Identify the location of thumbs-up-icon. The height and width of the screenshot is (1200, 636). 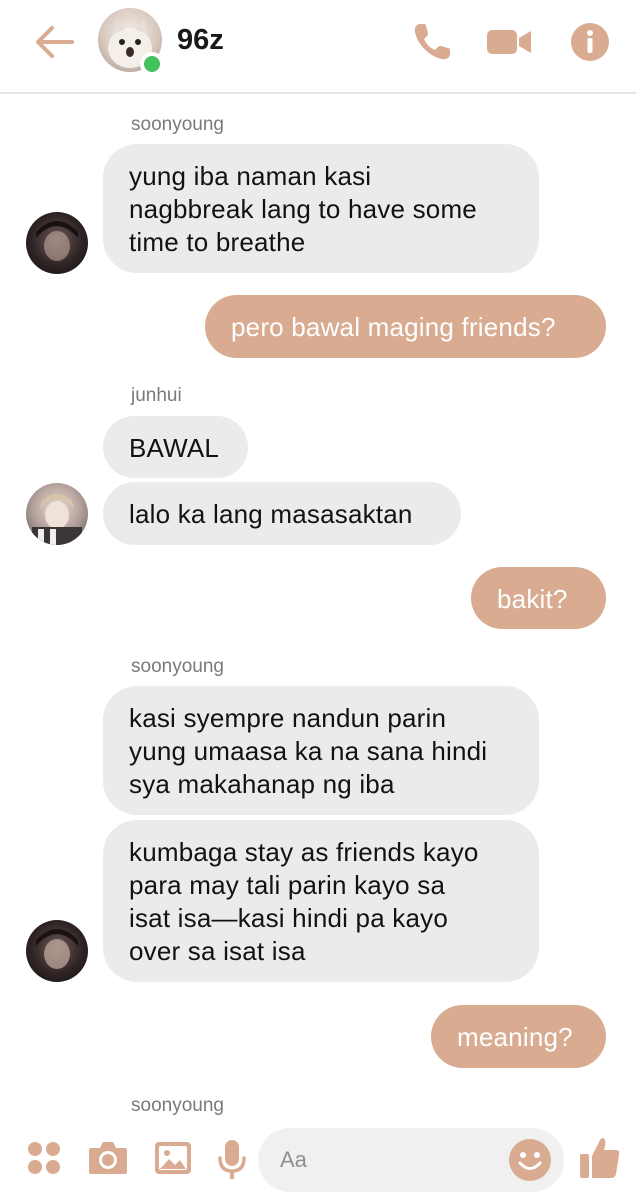
(600, 1158).